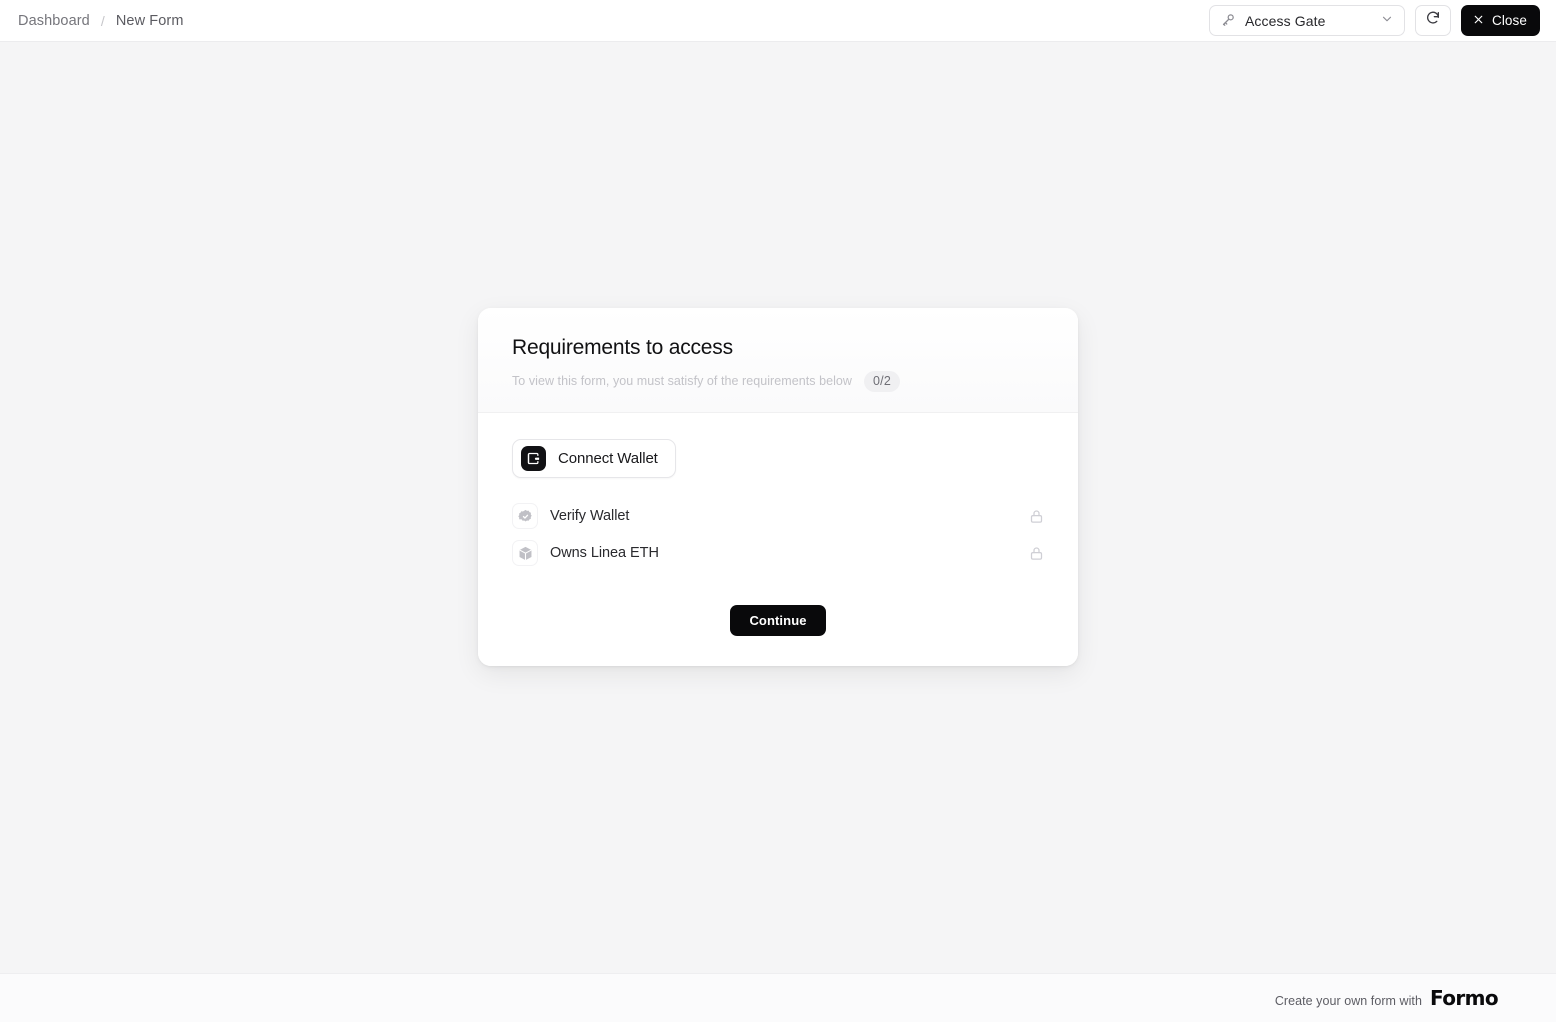  What do you see at coordinates (604, 553) in the screenshot?
I see `requirement-label: Owns Linea ETH` at bounding box center [604, 553].